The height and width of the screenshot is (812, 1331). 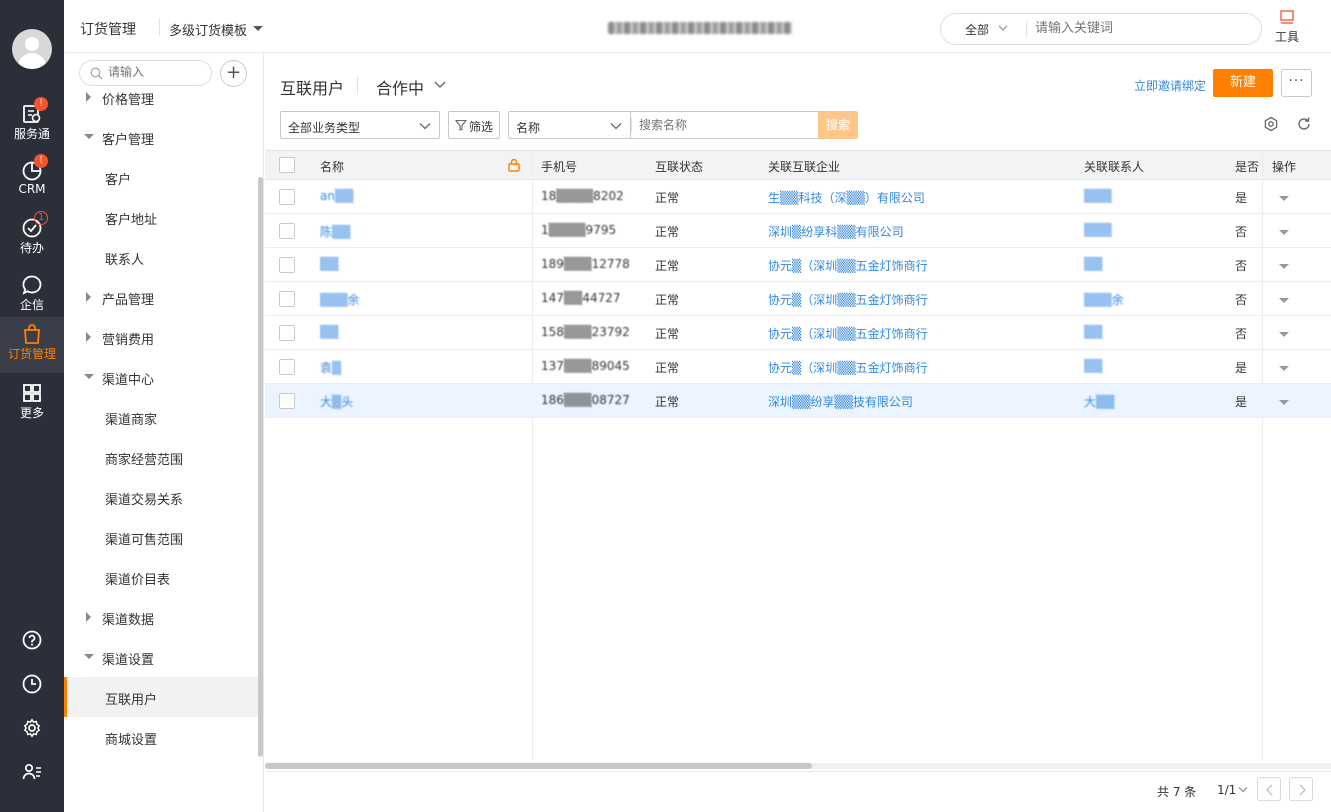 I want to click on tree-item-contact: 联系人, so click(x=161, y=257).